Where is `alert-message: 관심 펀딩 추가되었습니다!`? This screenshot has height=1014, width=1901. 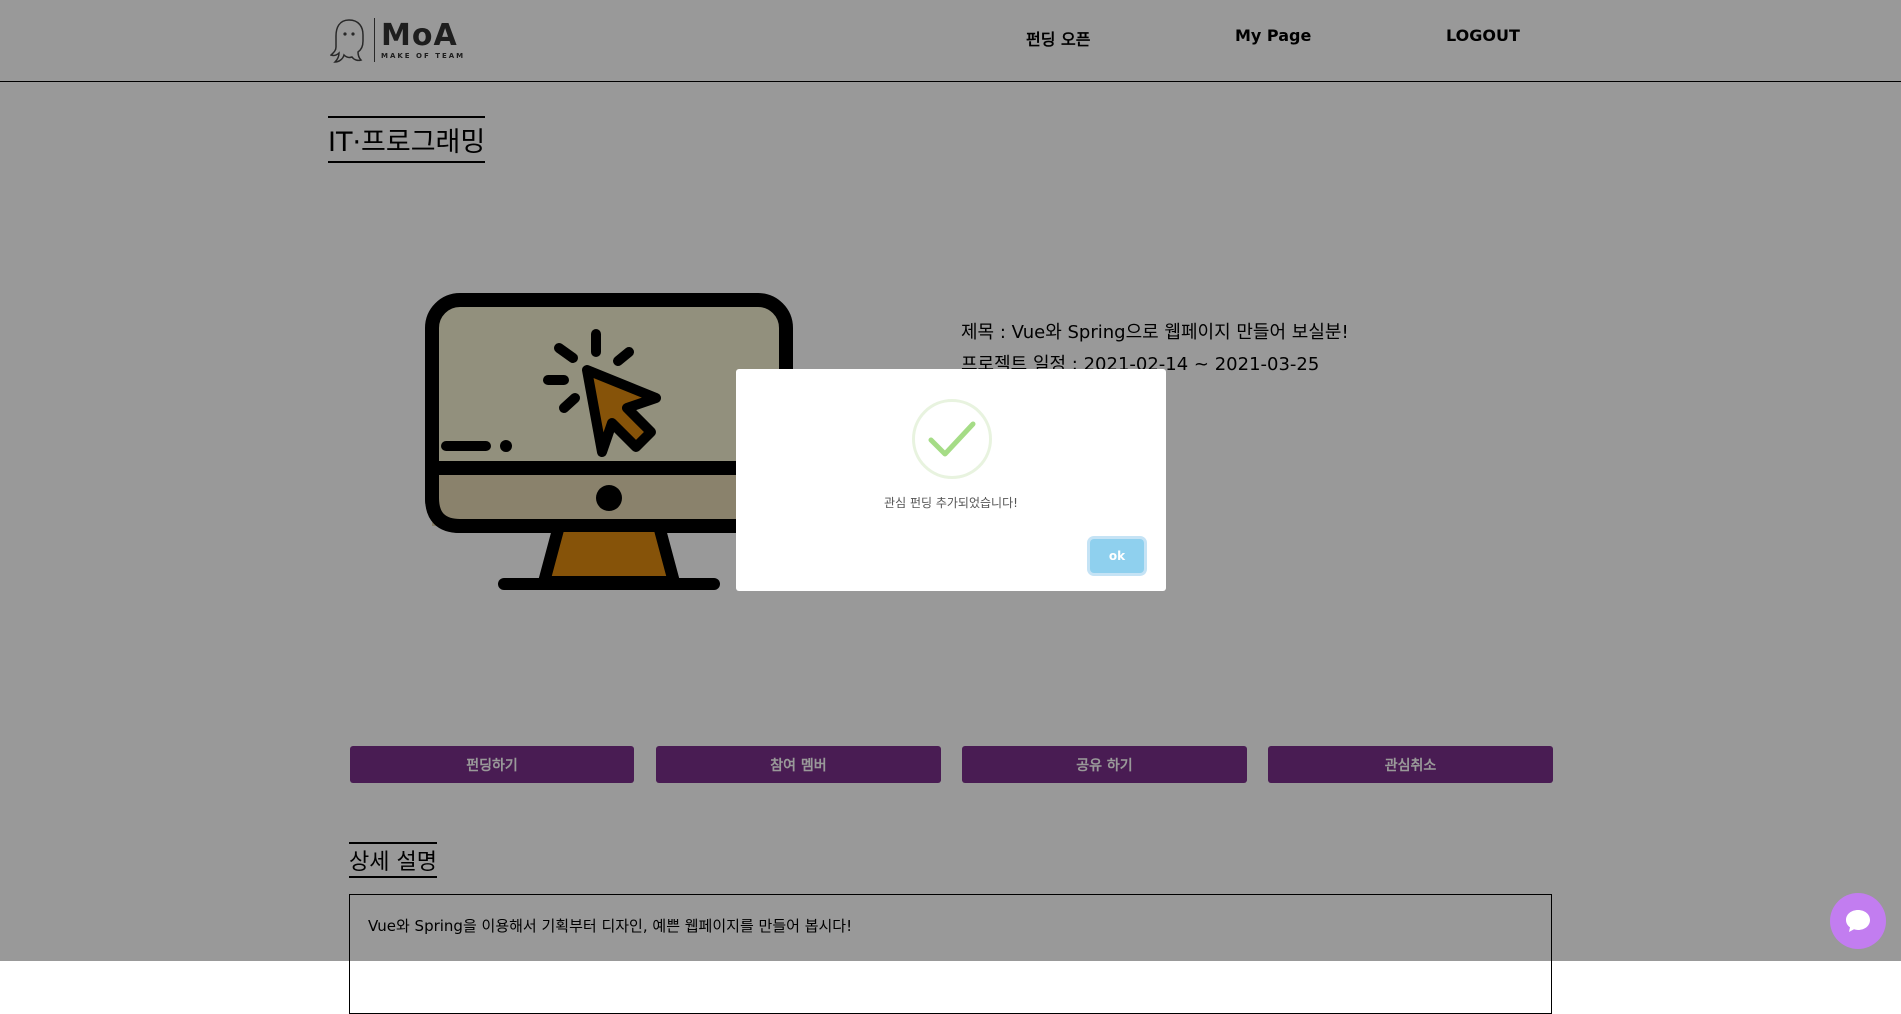
alert-message: 관심 펀딩 추가되었습니다! is located at coordinates (951, 503).